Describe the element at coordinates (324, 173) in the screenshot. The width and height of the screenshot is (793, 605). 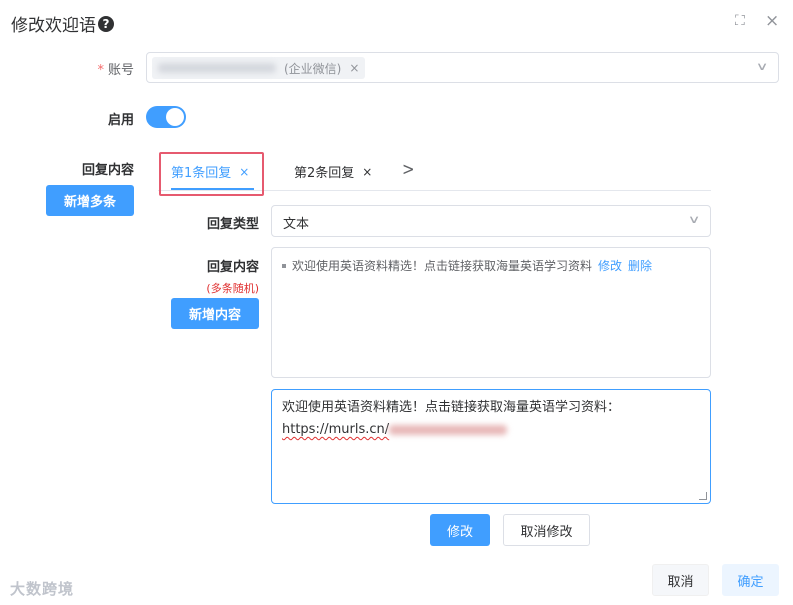
I see `tab-reply-2-label: 第2条回复` at that location.